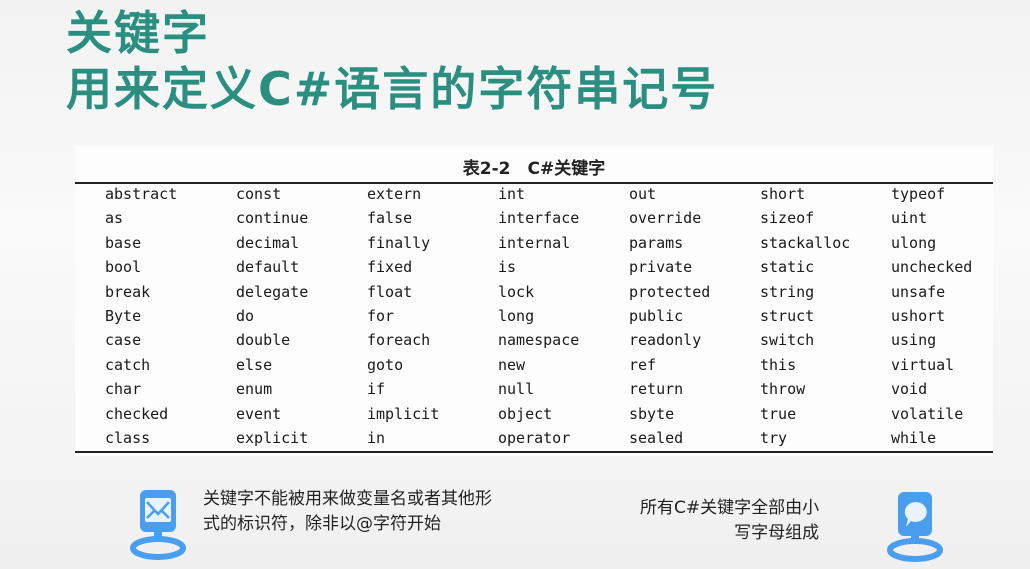 The width and height of the screenshot is (1030, 569). Describe the element at coordinates (778, 413) in the screenshot. I see `keyword-cell: true` at that location.